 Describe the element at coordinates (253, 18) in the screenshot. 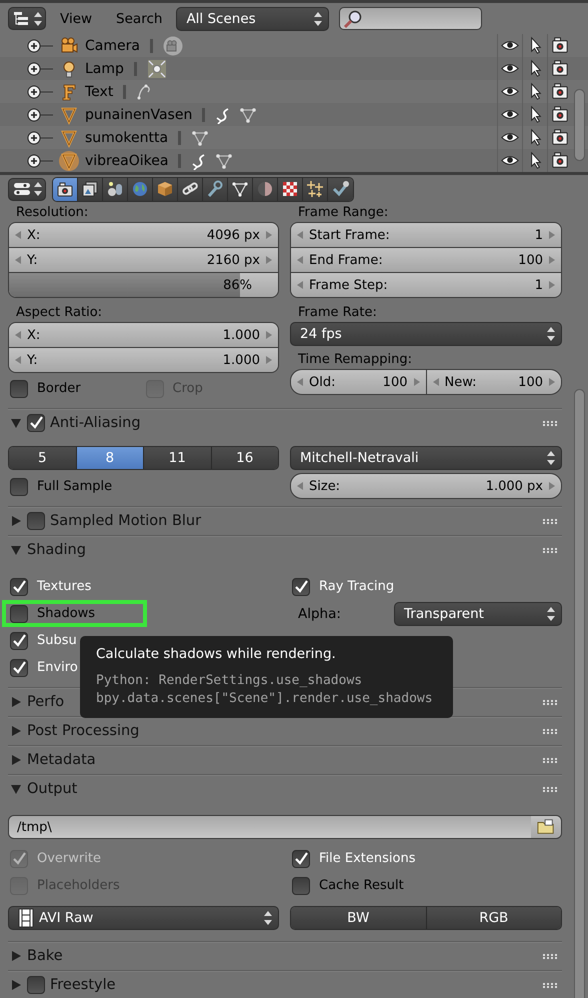

I see `scene-filter-dropdown: All Scenes` at that location.